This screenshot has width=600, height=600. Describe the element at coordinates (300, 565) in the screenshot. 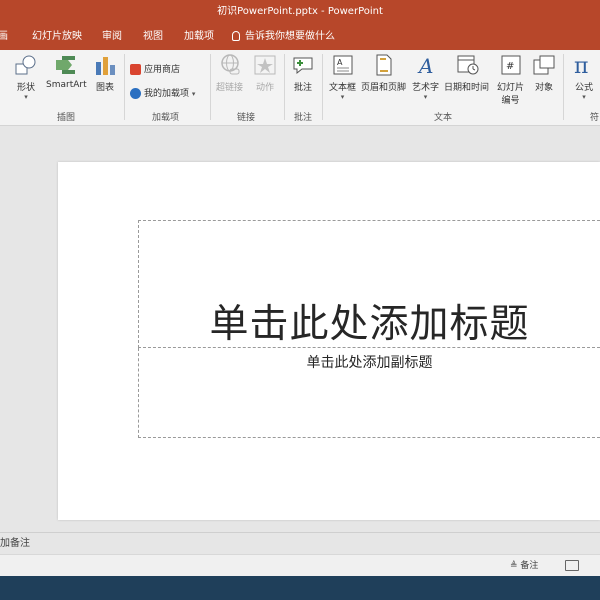

I see `status-bar: ≜ 备注` at that location.